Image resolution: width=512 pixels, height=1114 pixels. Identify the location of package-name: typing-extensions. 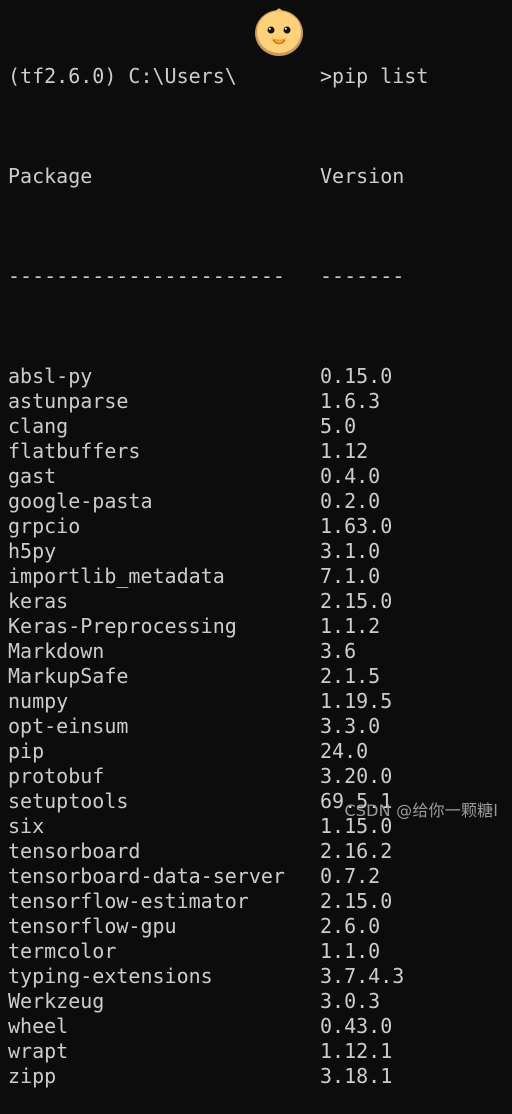
(110, 976).